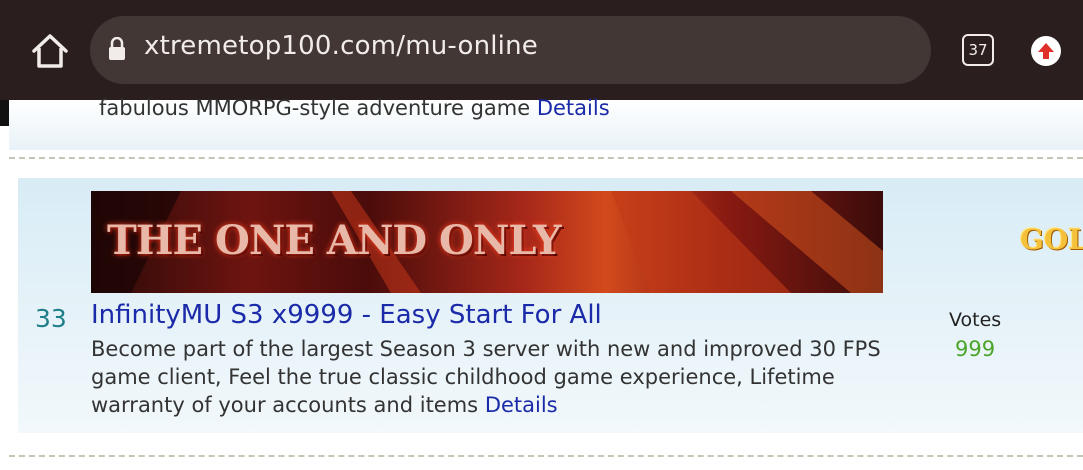 The image size is (1083, 470). I want to click on side-banner-logo: GOLD, so click(1051, 241).